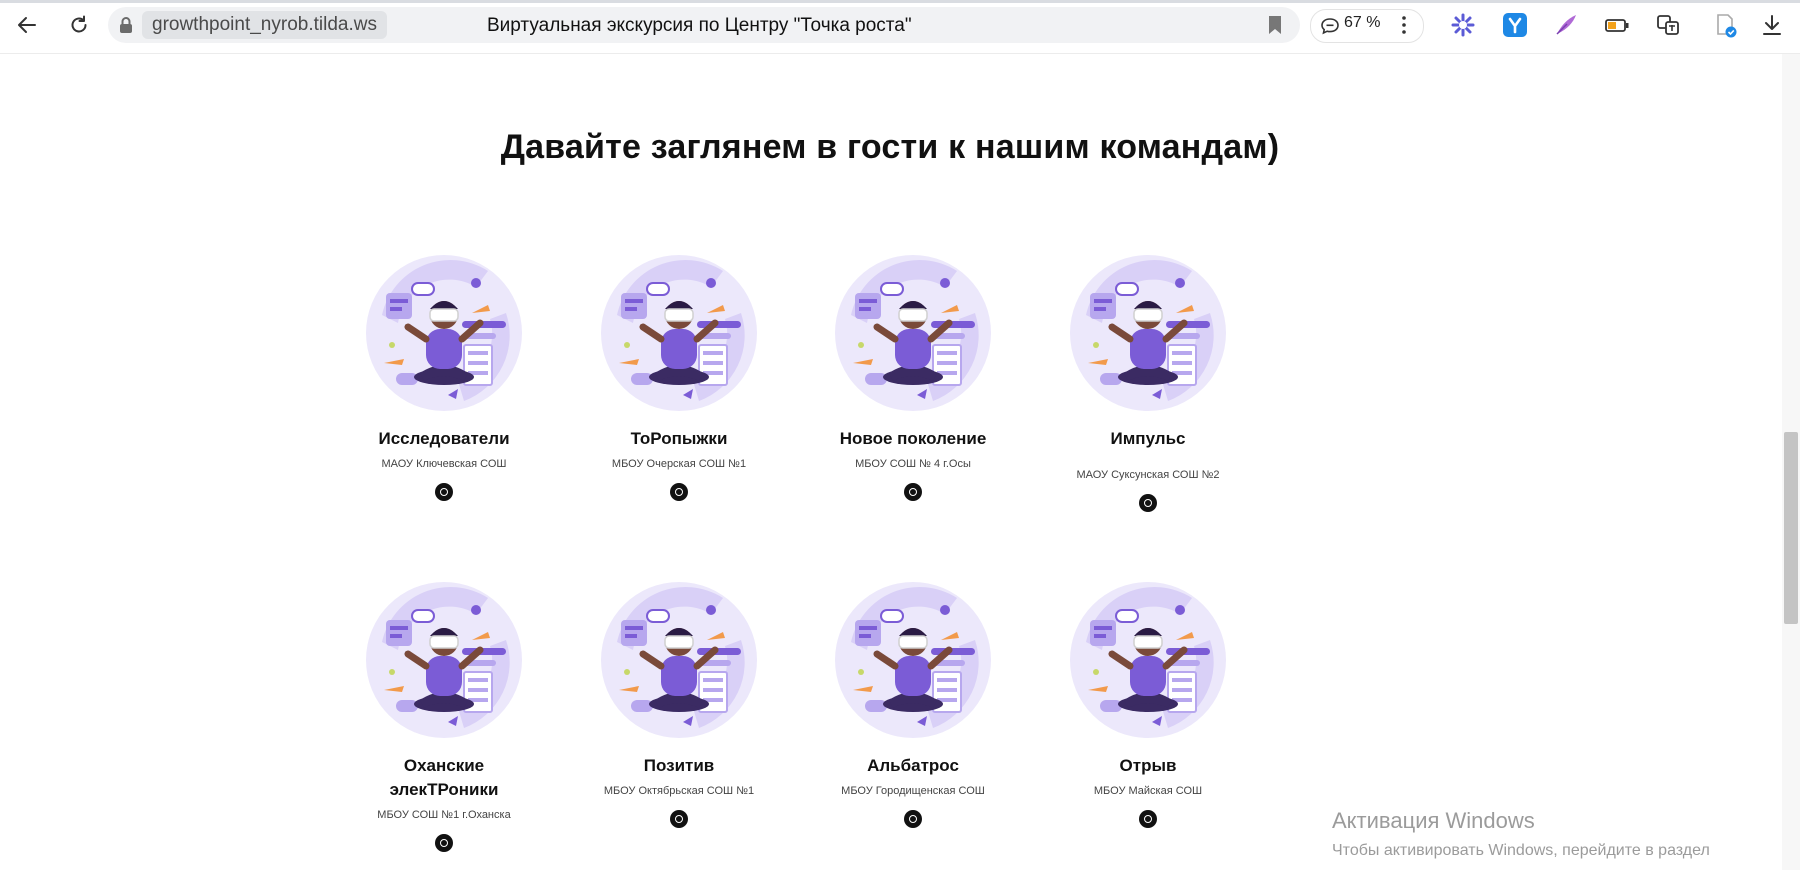  Describe the element at coordinates (1404, 25) in the screenshot. I see `more-options-icon` at that location.